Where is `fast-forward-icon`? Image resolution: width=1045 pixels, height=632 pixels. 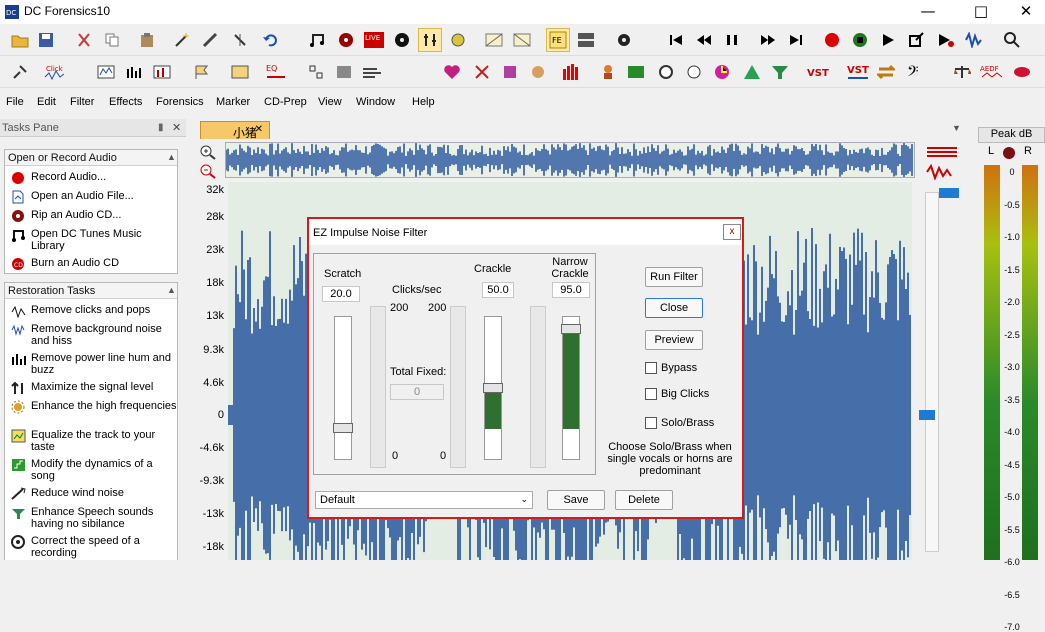 fast-forward-icon is located at coordinates (768, 40).